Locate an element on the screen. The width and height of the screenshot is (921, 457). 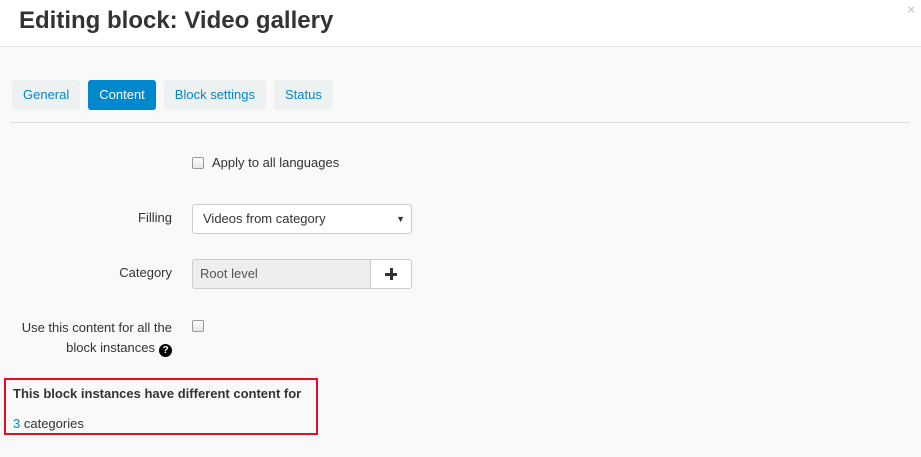
add-category-button is located at coordinates (391, 274).